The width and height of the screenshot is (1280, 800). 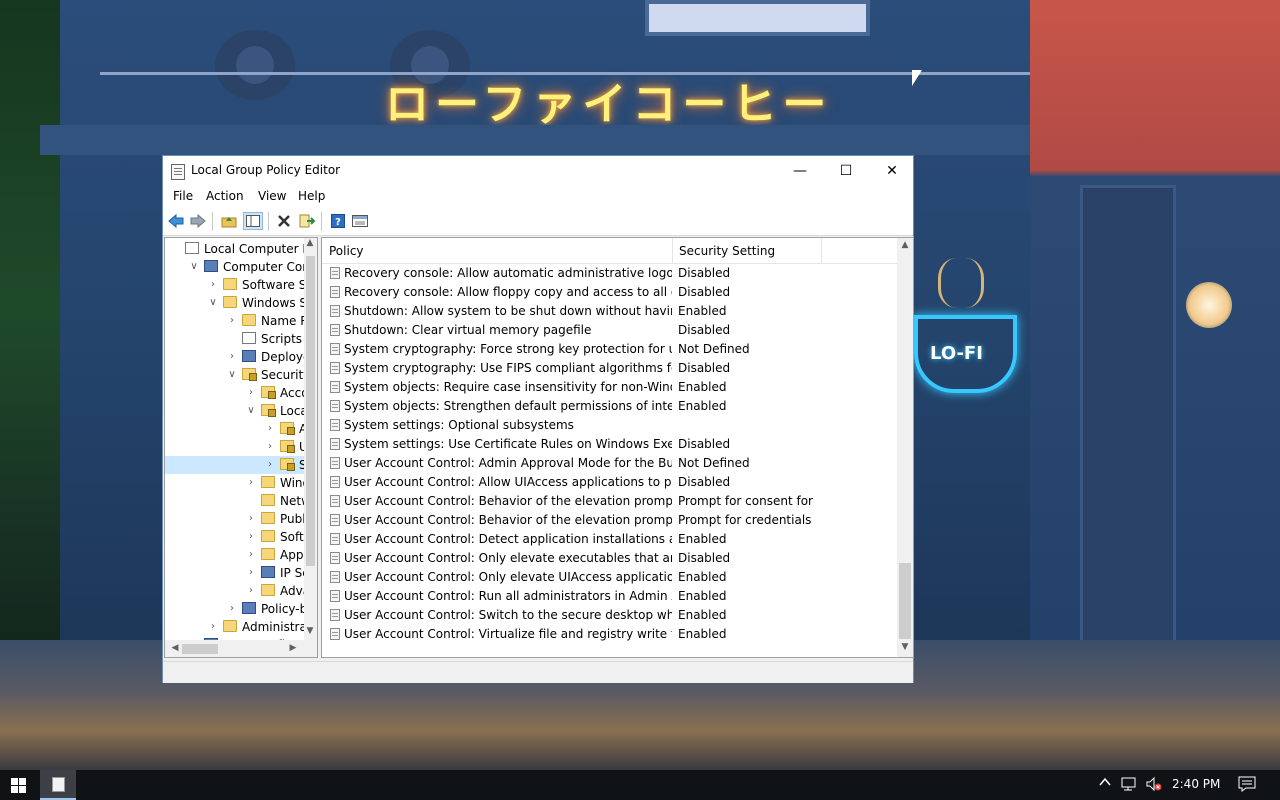 What do you see at coordinates (1154, 786) in the screenshot?
I see `volume-muted-icon` at bounding box center [1154, 786].